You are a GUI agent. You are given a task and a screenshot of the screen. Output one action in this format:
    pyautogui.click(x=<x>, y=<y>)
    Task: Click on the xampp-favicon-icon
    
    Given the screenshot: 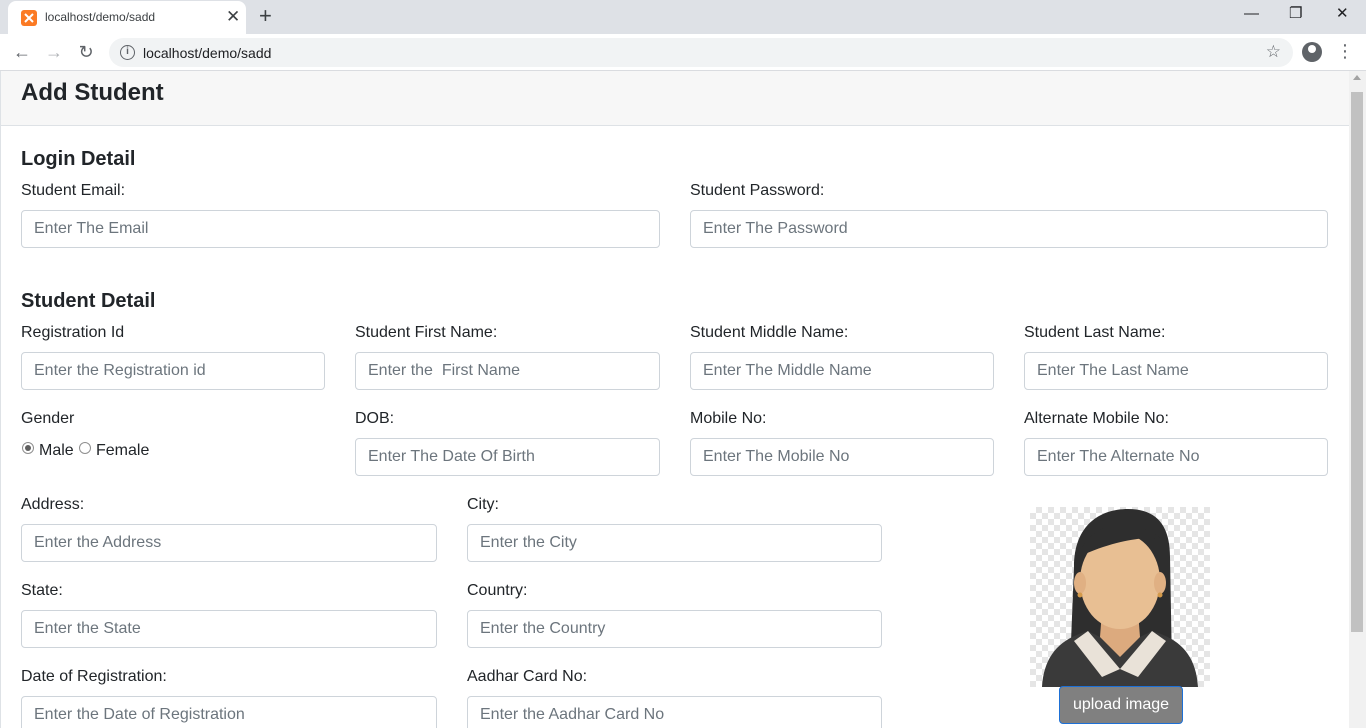 What is the action you would take?
    pyautogui.click(x=29, y=18)
    